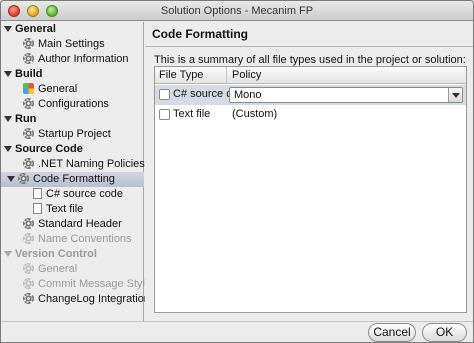 This screenshot has height=343, width=474. What do you see at coordinates (75, 299) in the screenshot?
I see `sidebar-item-changelog-integration: ChangeLog Integration` at bounding box center [75, 299].